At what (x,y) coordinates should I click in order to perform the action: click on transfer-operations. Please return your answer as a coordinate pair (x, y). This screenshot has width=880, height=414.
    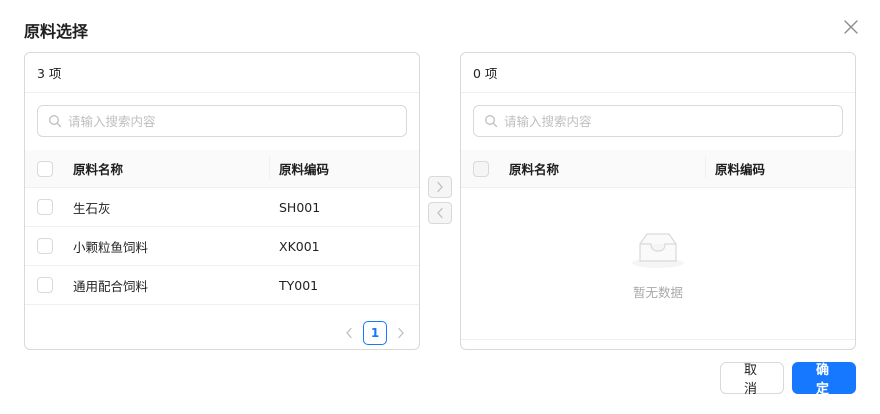
    Looking at the image, I should click on (440, 200).